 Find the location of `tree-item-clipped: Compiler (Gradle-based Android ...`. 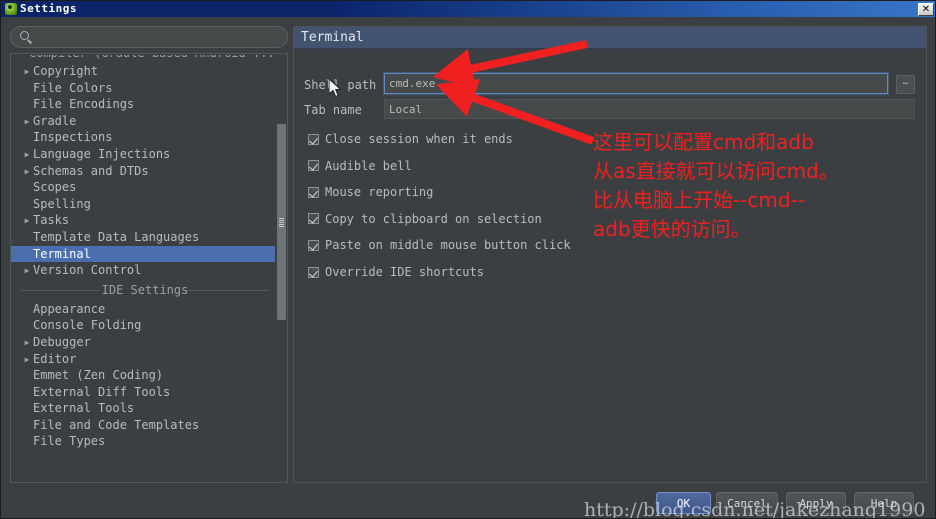

tree-item-clipped: Compiler (Gradle-based Android ... is located at coordinates (153, 59).